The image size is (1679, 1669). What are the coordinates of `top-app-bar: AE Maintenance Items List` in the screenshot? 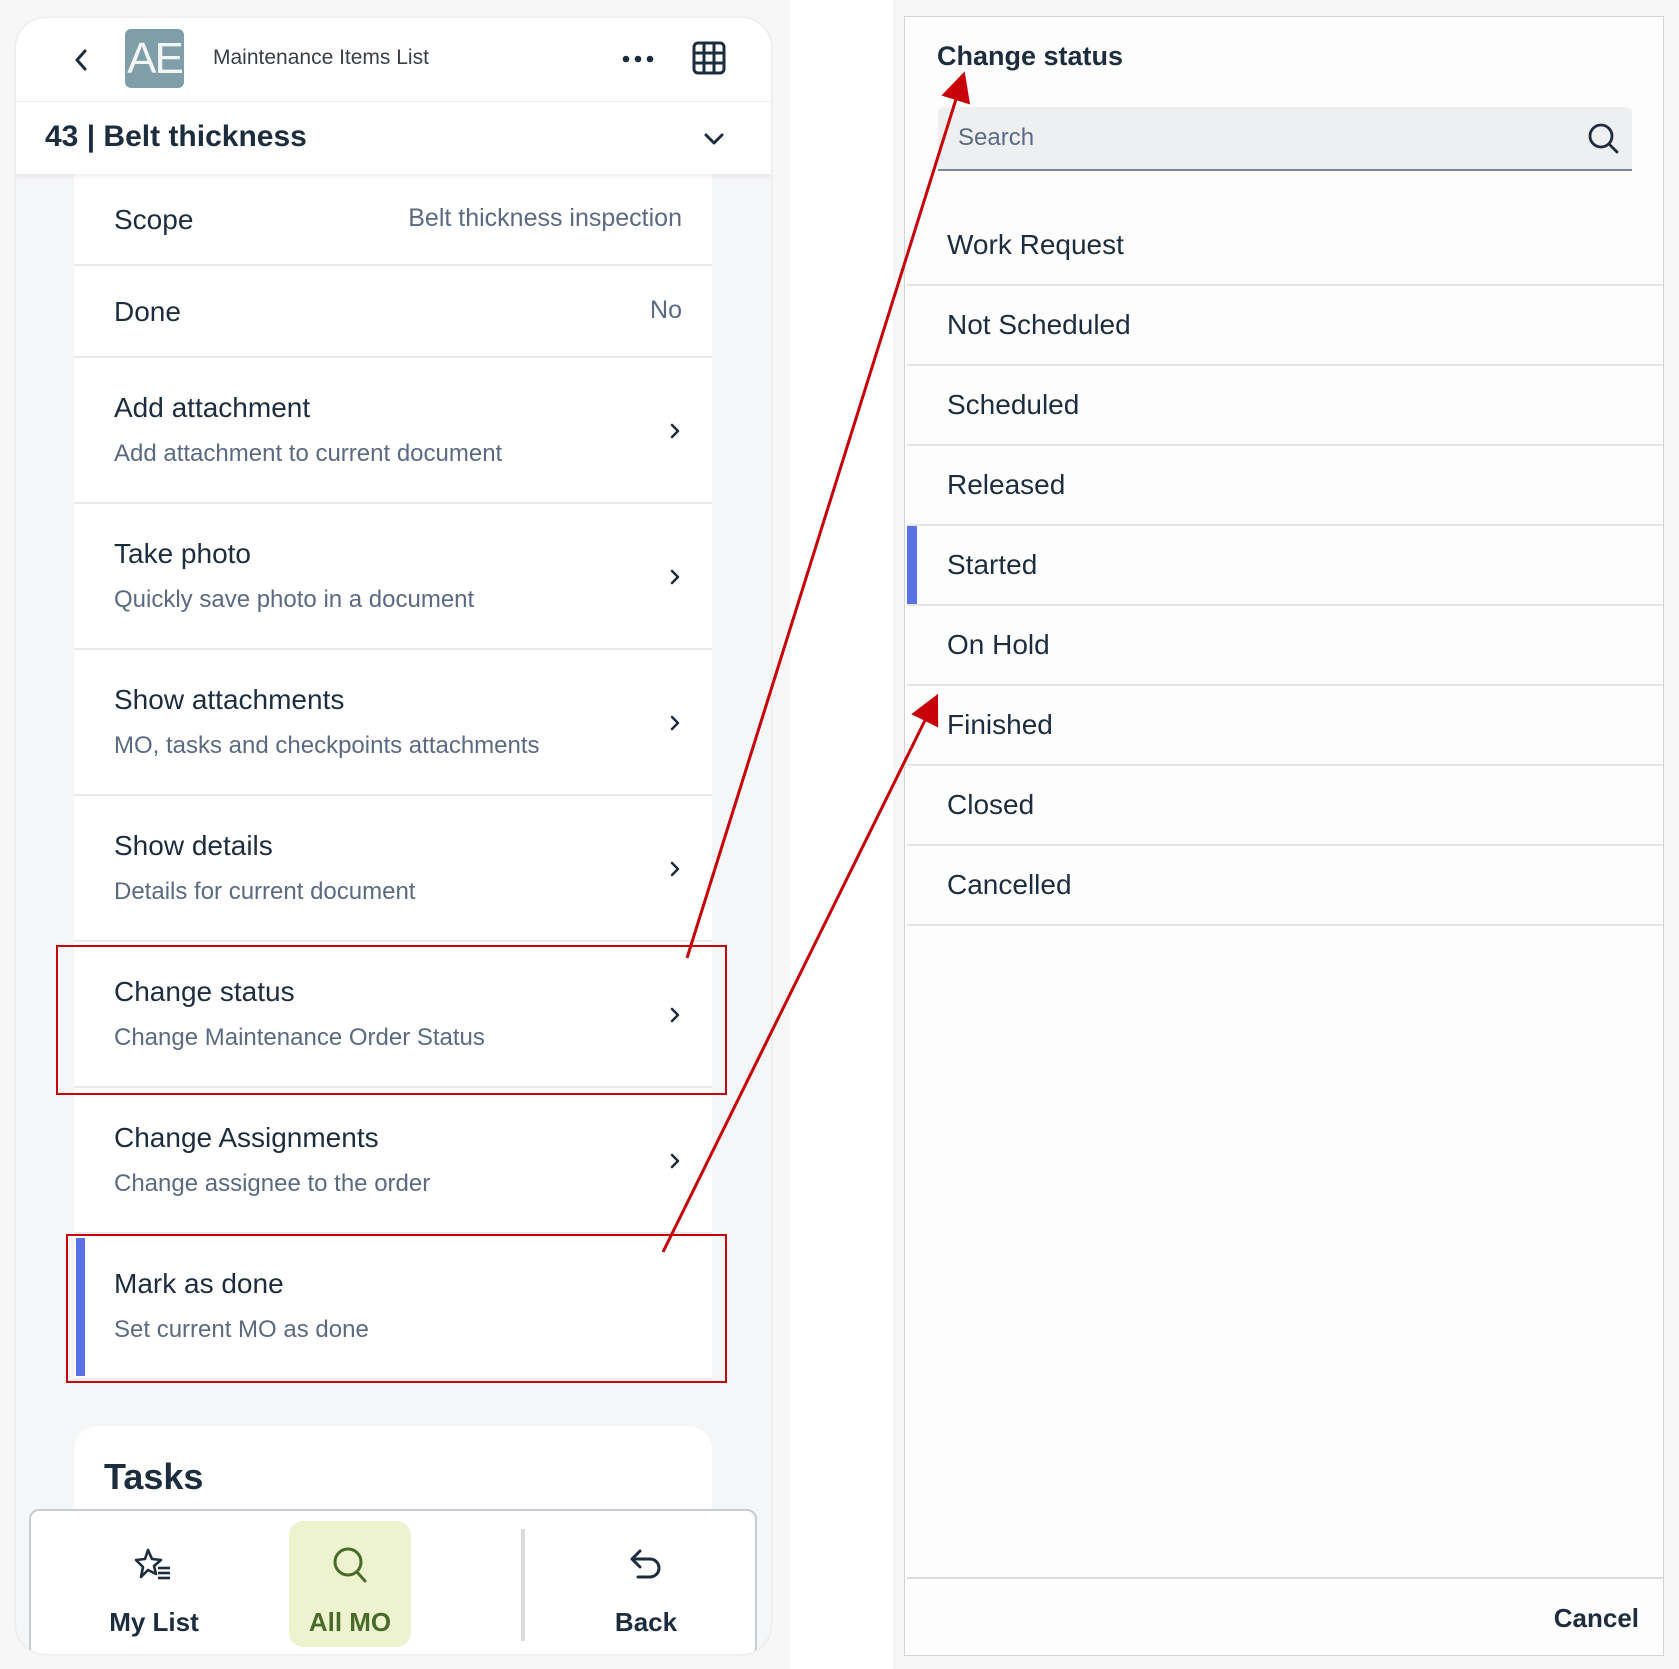 It's located at (393, 60).